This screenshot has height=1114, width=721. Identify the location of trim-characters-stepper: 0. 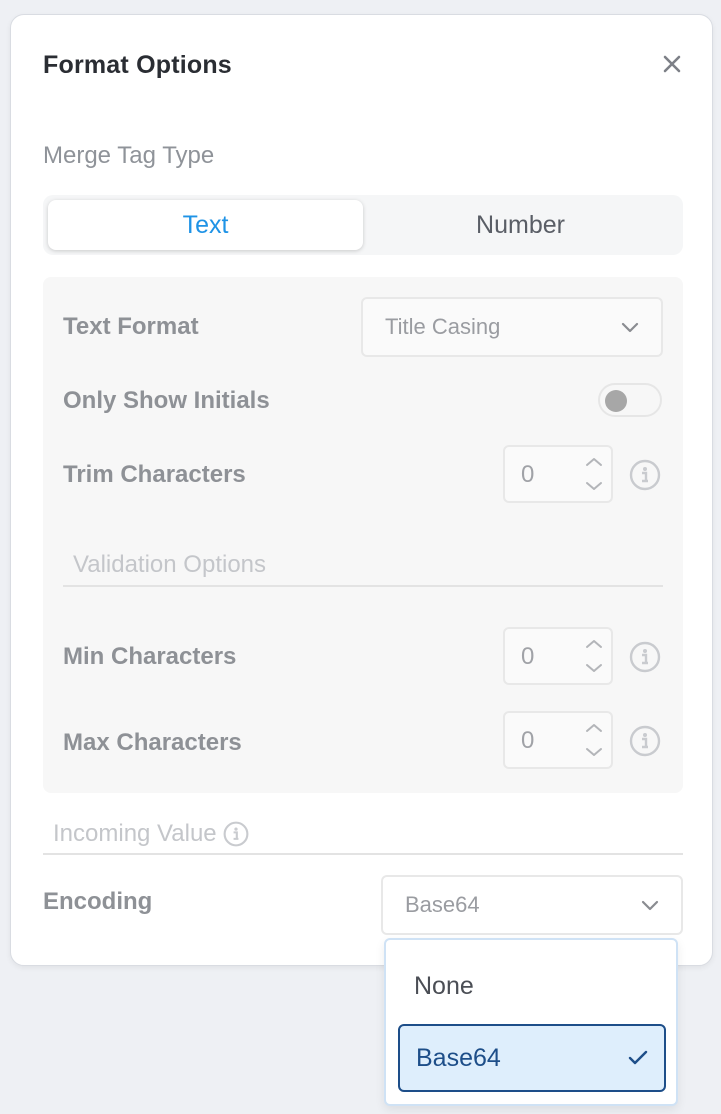
(558, 474).